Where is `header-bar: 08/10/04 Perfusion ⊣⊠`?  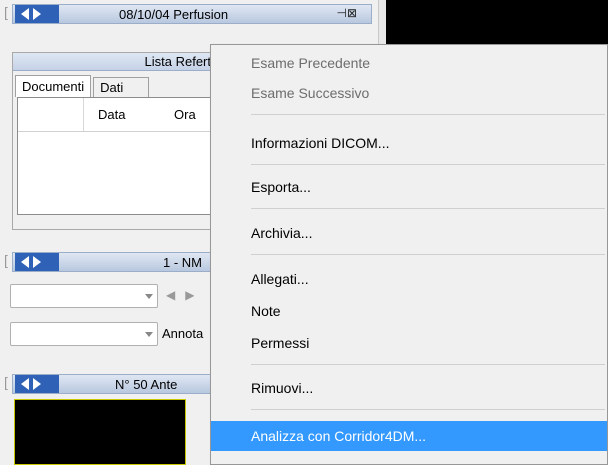 header-bar: 08/10/04 Perfusion ⊣⊠ is located at coordinates (192, 14).